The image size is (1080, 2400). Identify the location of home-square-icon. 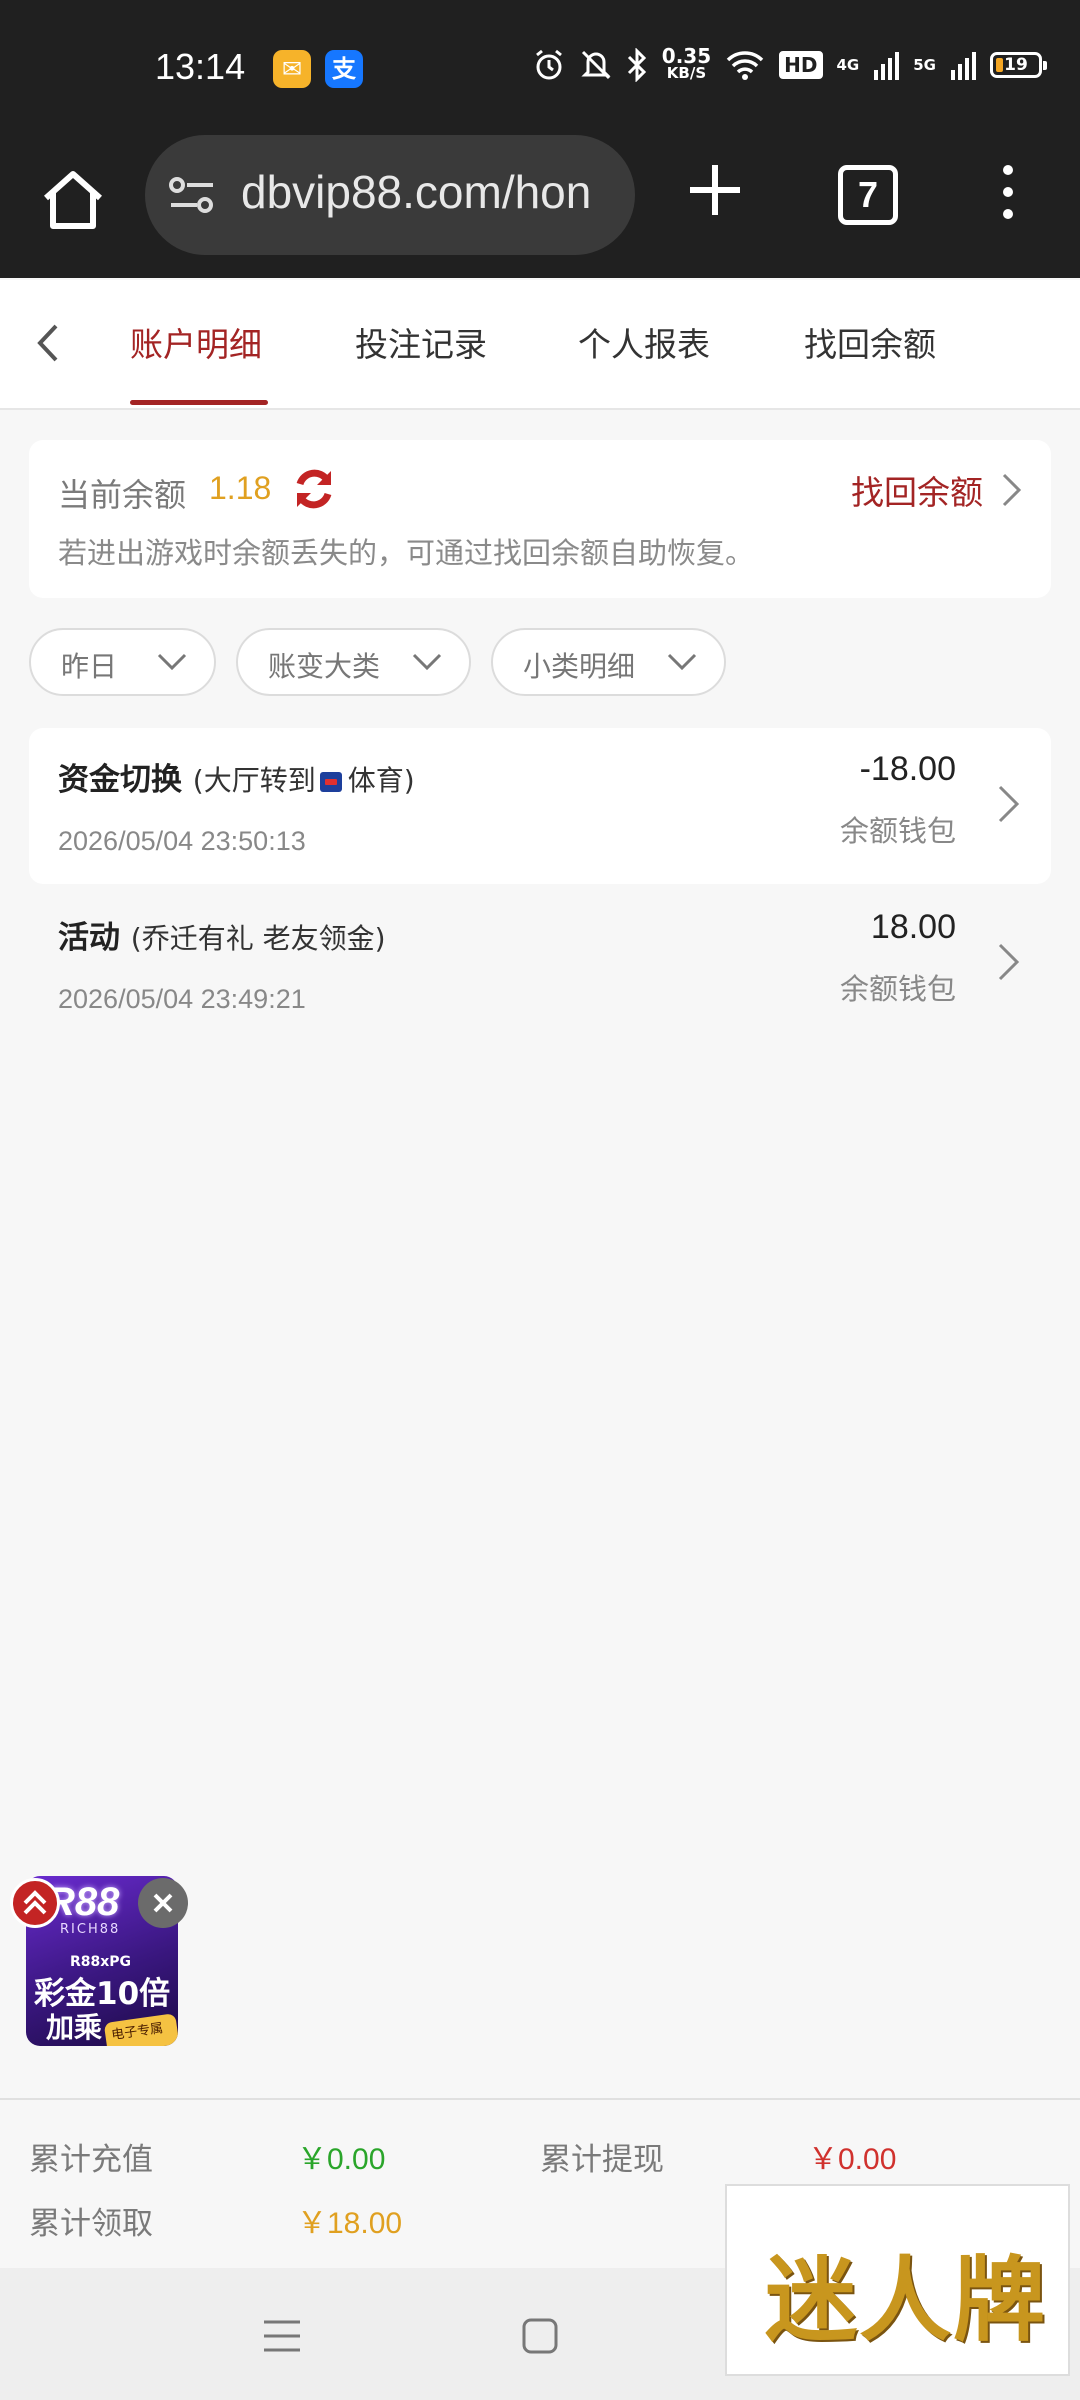
(540, 2336).